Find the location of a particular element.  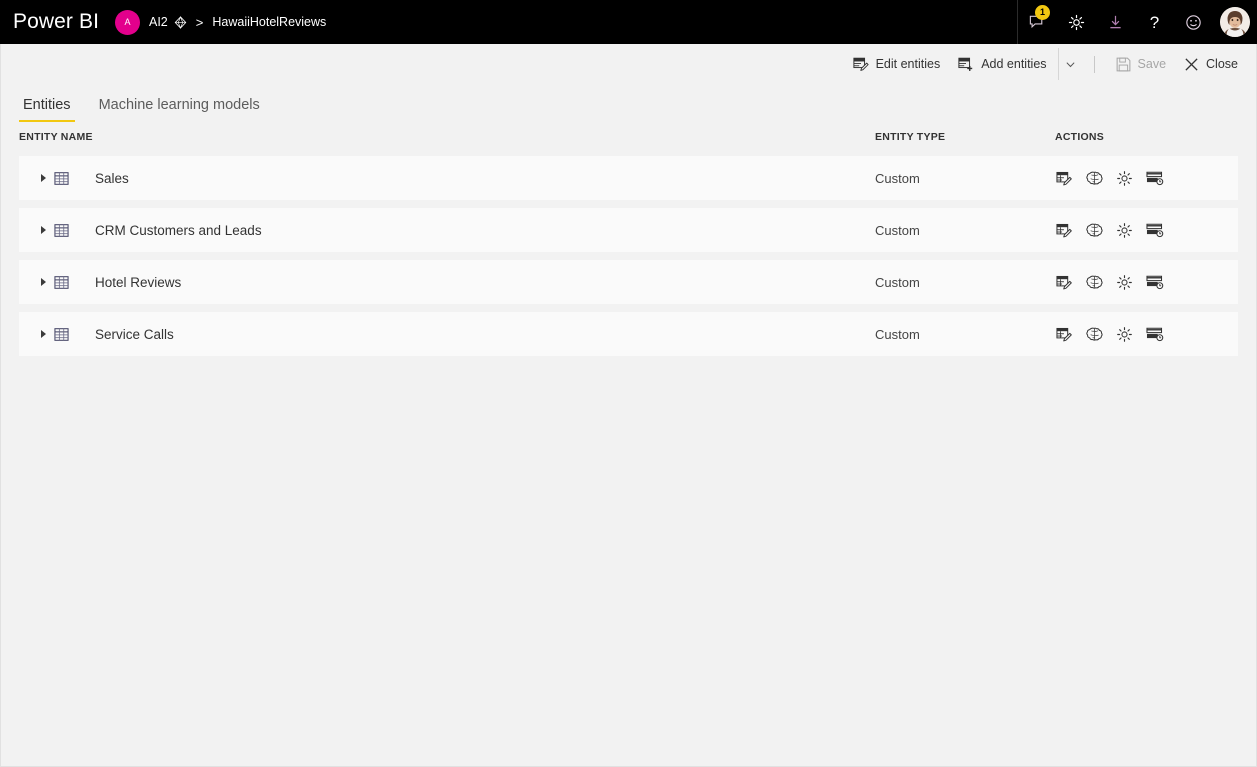

entity-name-label: CRM Customers and Leads is located at coordinates (178, 230).